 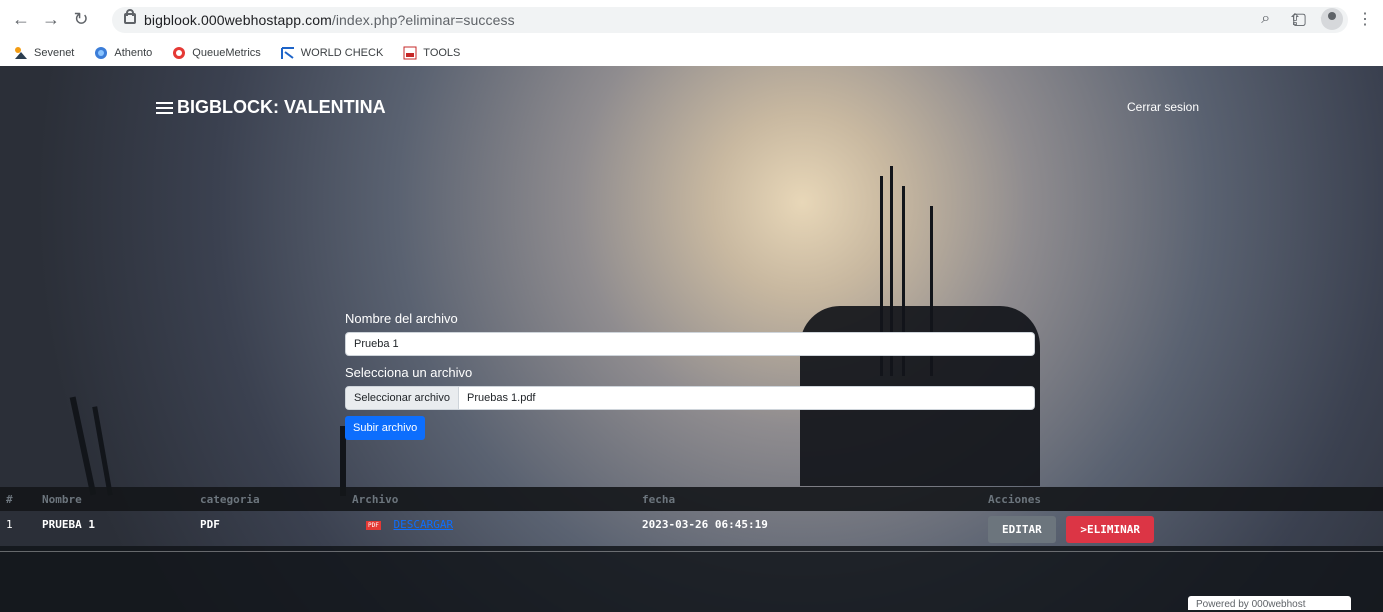 What do you see at coordinates (659, 499) in the screenshot?
I see `header-date: fecha` at bounding box center [659, 499].